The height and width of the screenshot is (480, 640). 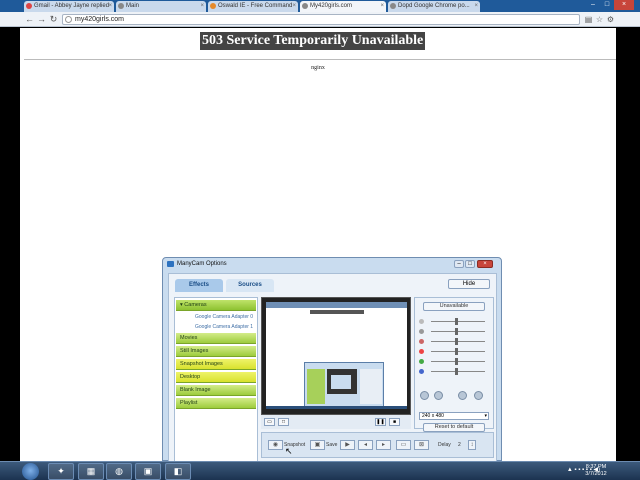 I want to click on page-title: 503 Service Temporarily Unavailable, so click(x=313, y=41).